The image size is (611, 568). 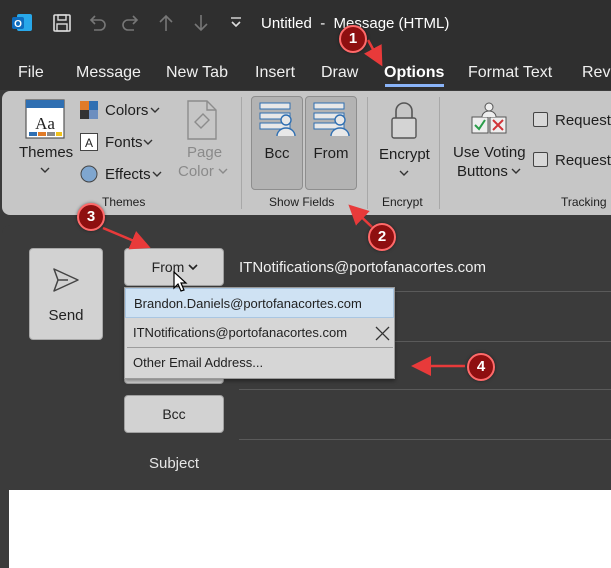 What do you see at coordinates (240, 332) in the screenshot?
I see `dropdown-item-label: ITNotifications@portofanacortes.com` at bounding box center [240, 332].